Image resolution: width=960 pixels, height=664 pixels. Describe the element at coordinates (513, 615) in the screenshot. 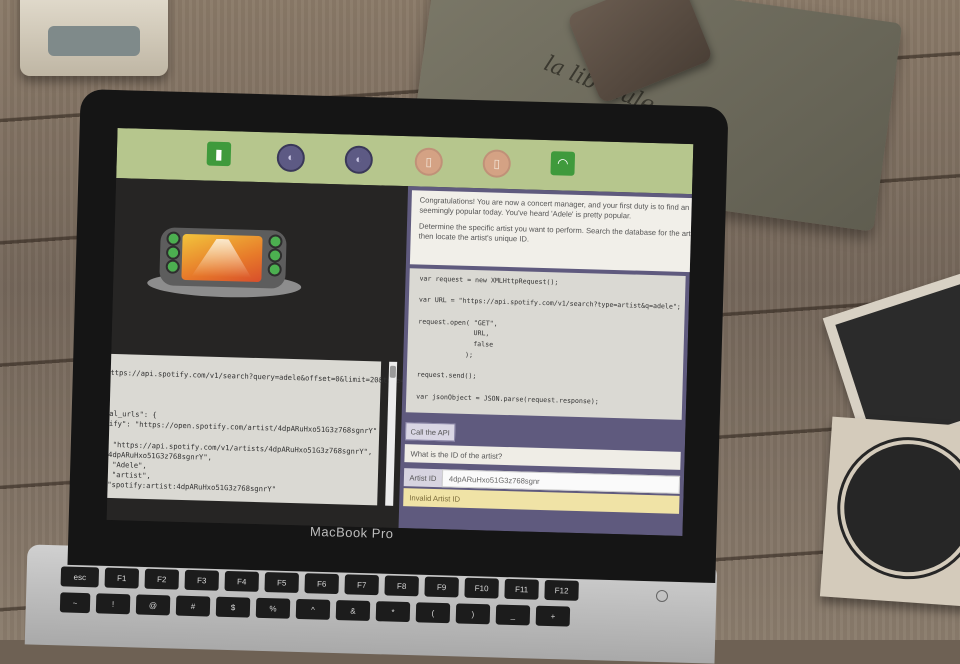

I see `key-minus: _` at that location.